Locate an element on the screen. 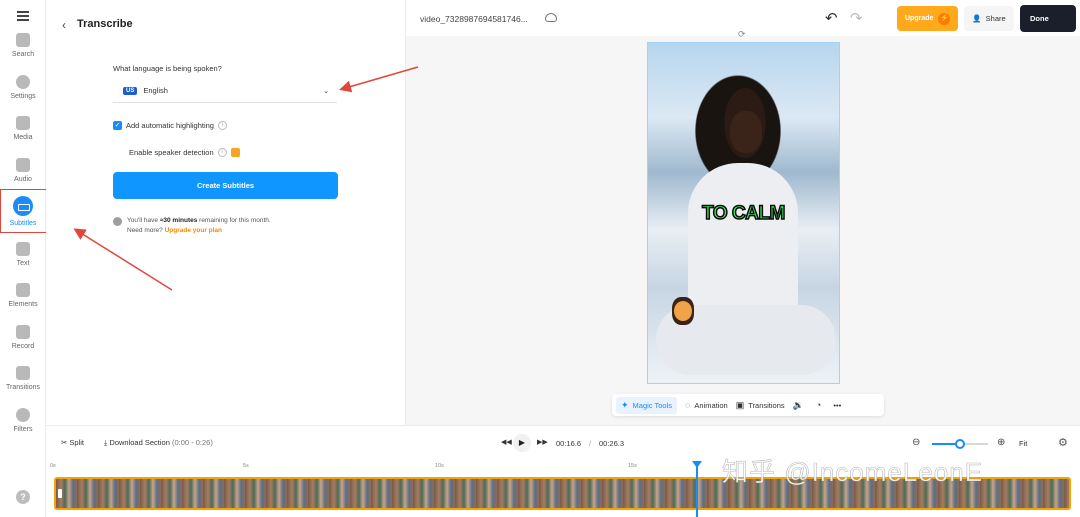 The image size is (1080, 517). zoom-in-icon: ⊕ is located at coordinates (1001, 442).